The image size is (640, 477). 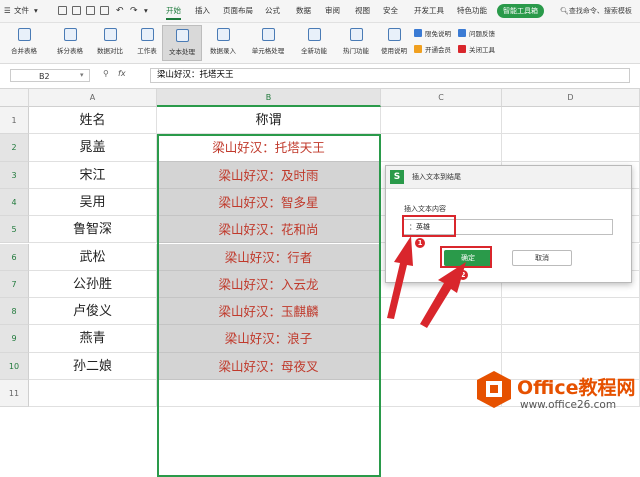 I want to click on annotation-arrows, so click(x=426, y=282).